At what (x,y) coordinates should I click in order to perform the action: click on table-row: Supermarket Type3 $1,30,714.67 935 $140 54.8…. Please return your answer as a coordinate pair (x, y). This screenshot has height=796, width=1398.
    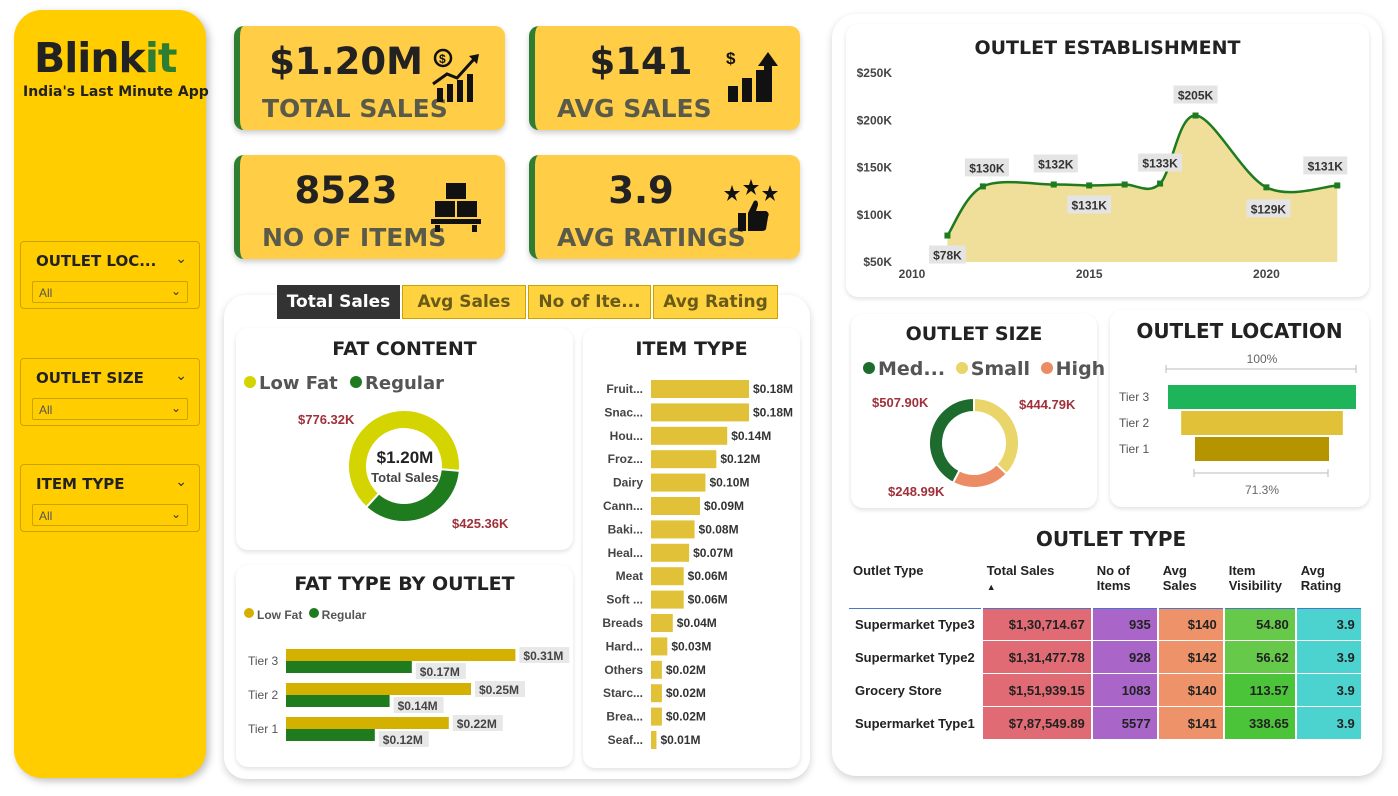
    Looking at the image, I should click on (1105, 624).